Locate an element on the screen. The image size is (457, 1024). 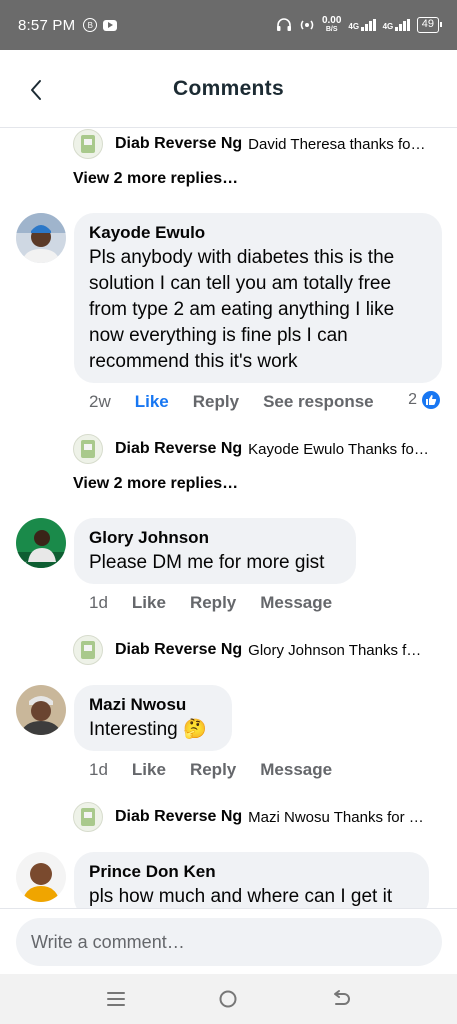
see-response-button: See response is located at coordinates (318, 402).